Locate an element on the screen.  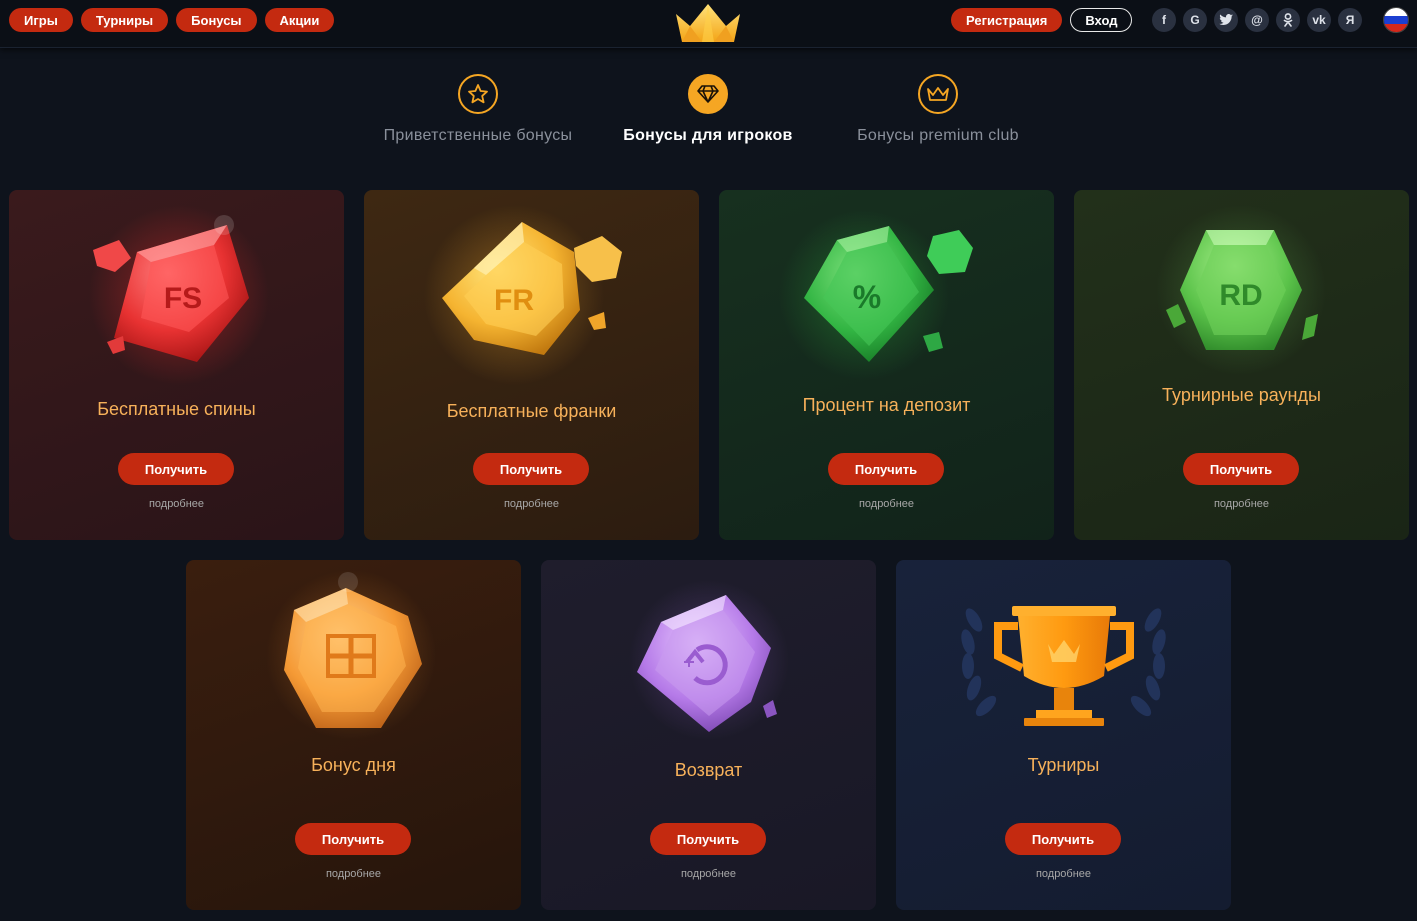
bonus-card-free-francs: FR Бесплатные франки Получить подробнее is located at coordinates (531, 365).